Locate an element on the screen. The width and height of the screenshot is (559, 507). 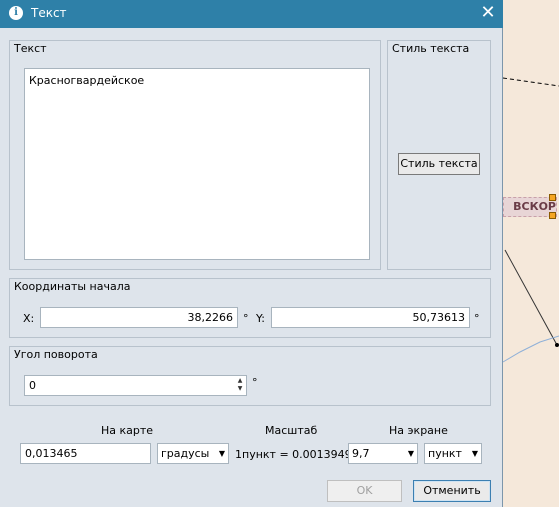
y-unit: ° is located at coordinates (477, 318).